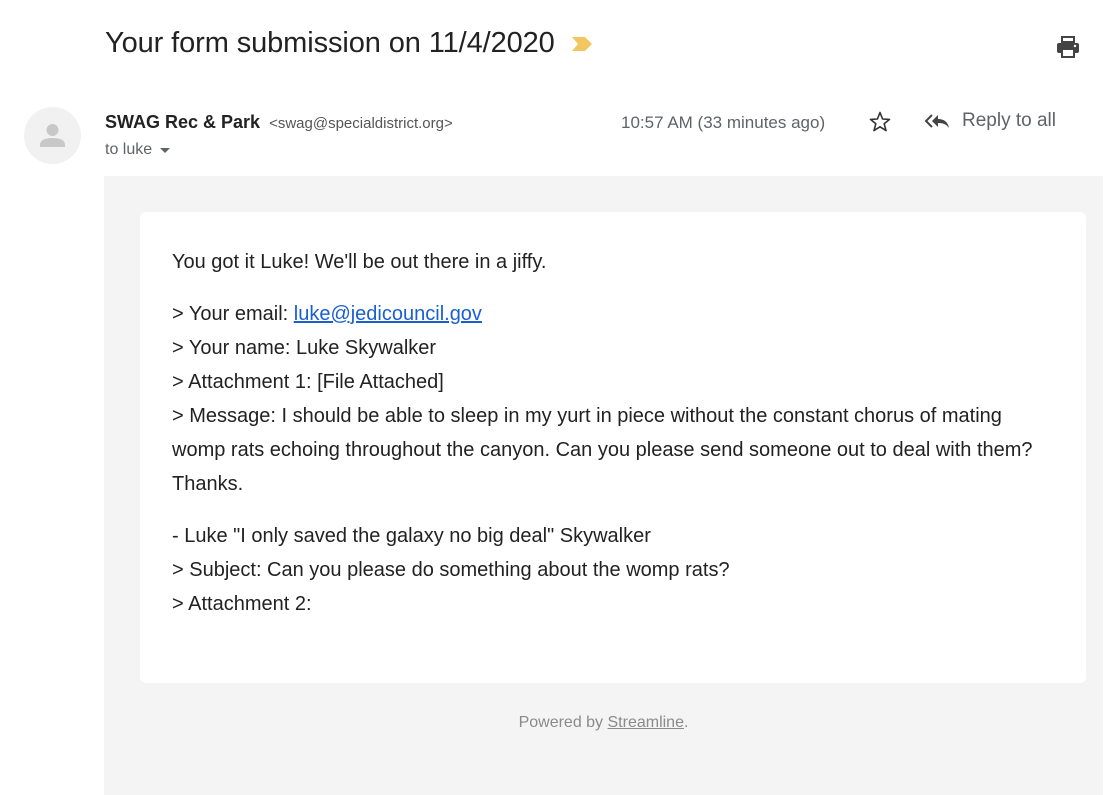  What do you see at coordinates (330, 43) in the screenshot?
I see `email-subject: Your form submission on 11/4/2020` at bounding box center [330, 43].